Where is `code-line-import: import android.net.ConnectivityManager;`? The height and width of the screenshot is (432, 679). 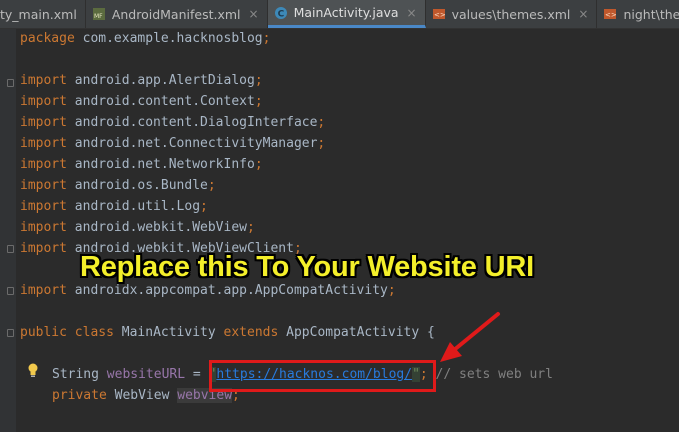 code-line-import: import android.net.ConnectivityManager; is located at coordinates (173, 143).